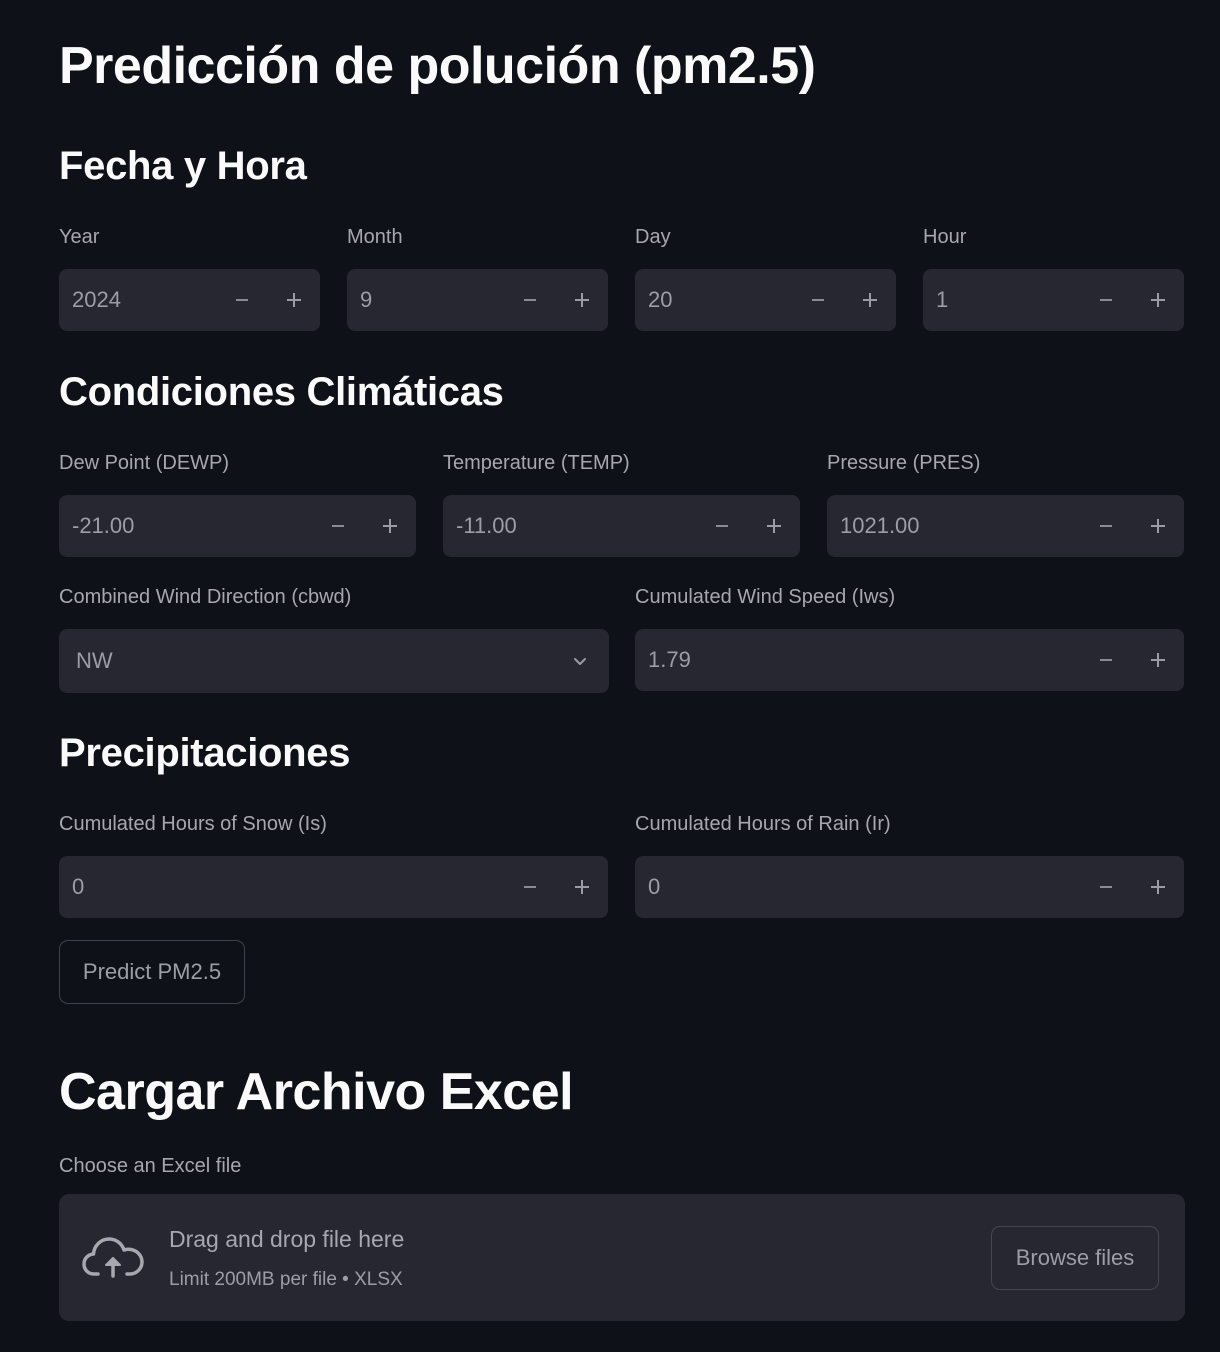 The image size is (1220, 1352). Describe the element at coordinates (713, 300) in the screenshot. I see `day-input: 20` at that location.